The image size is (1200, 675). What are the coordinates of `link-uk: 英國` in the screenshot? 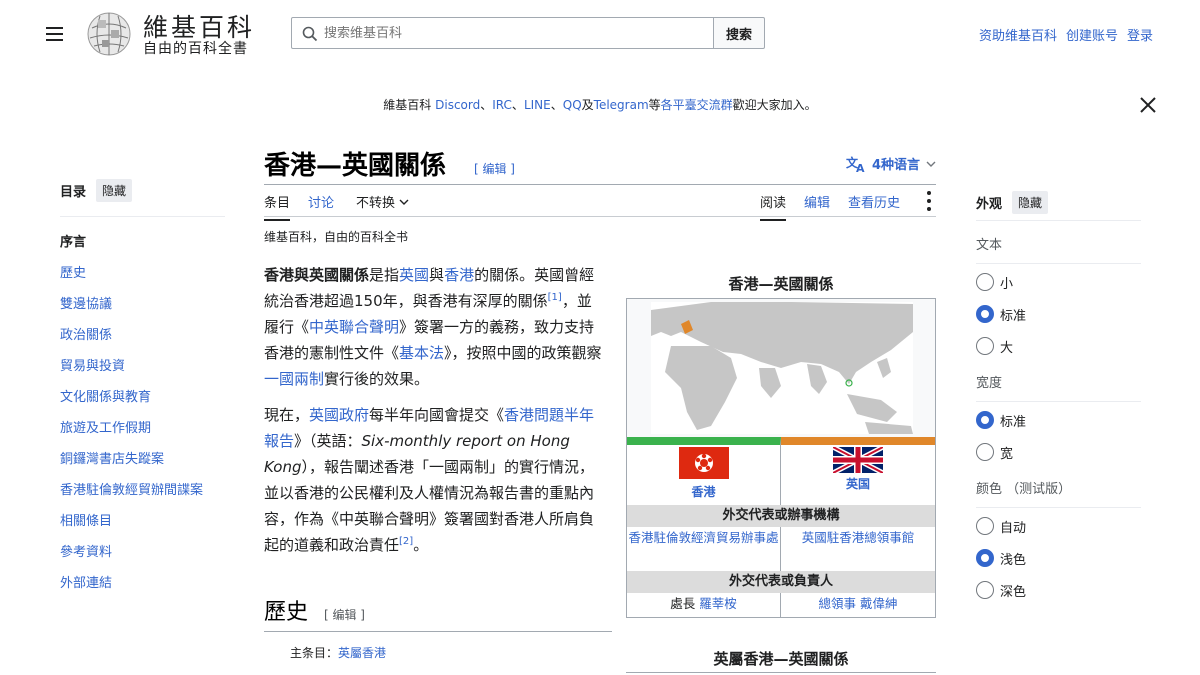 It's located at (414, 275).